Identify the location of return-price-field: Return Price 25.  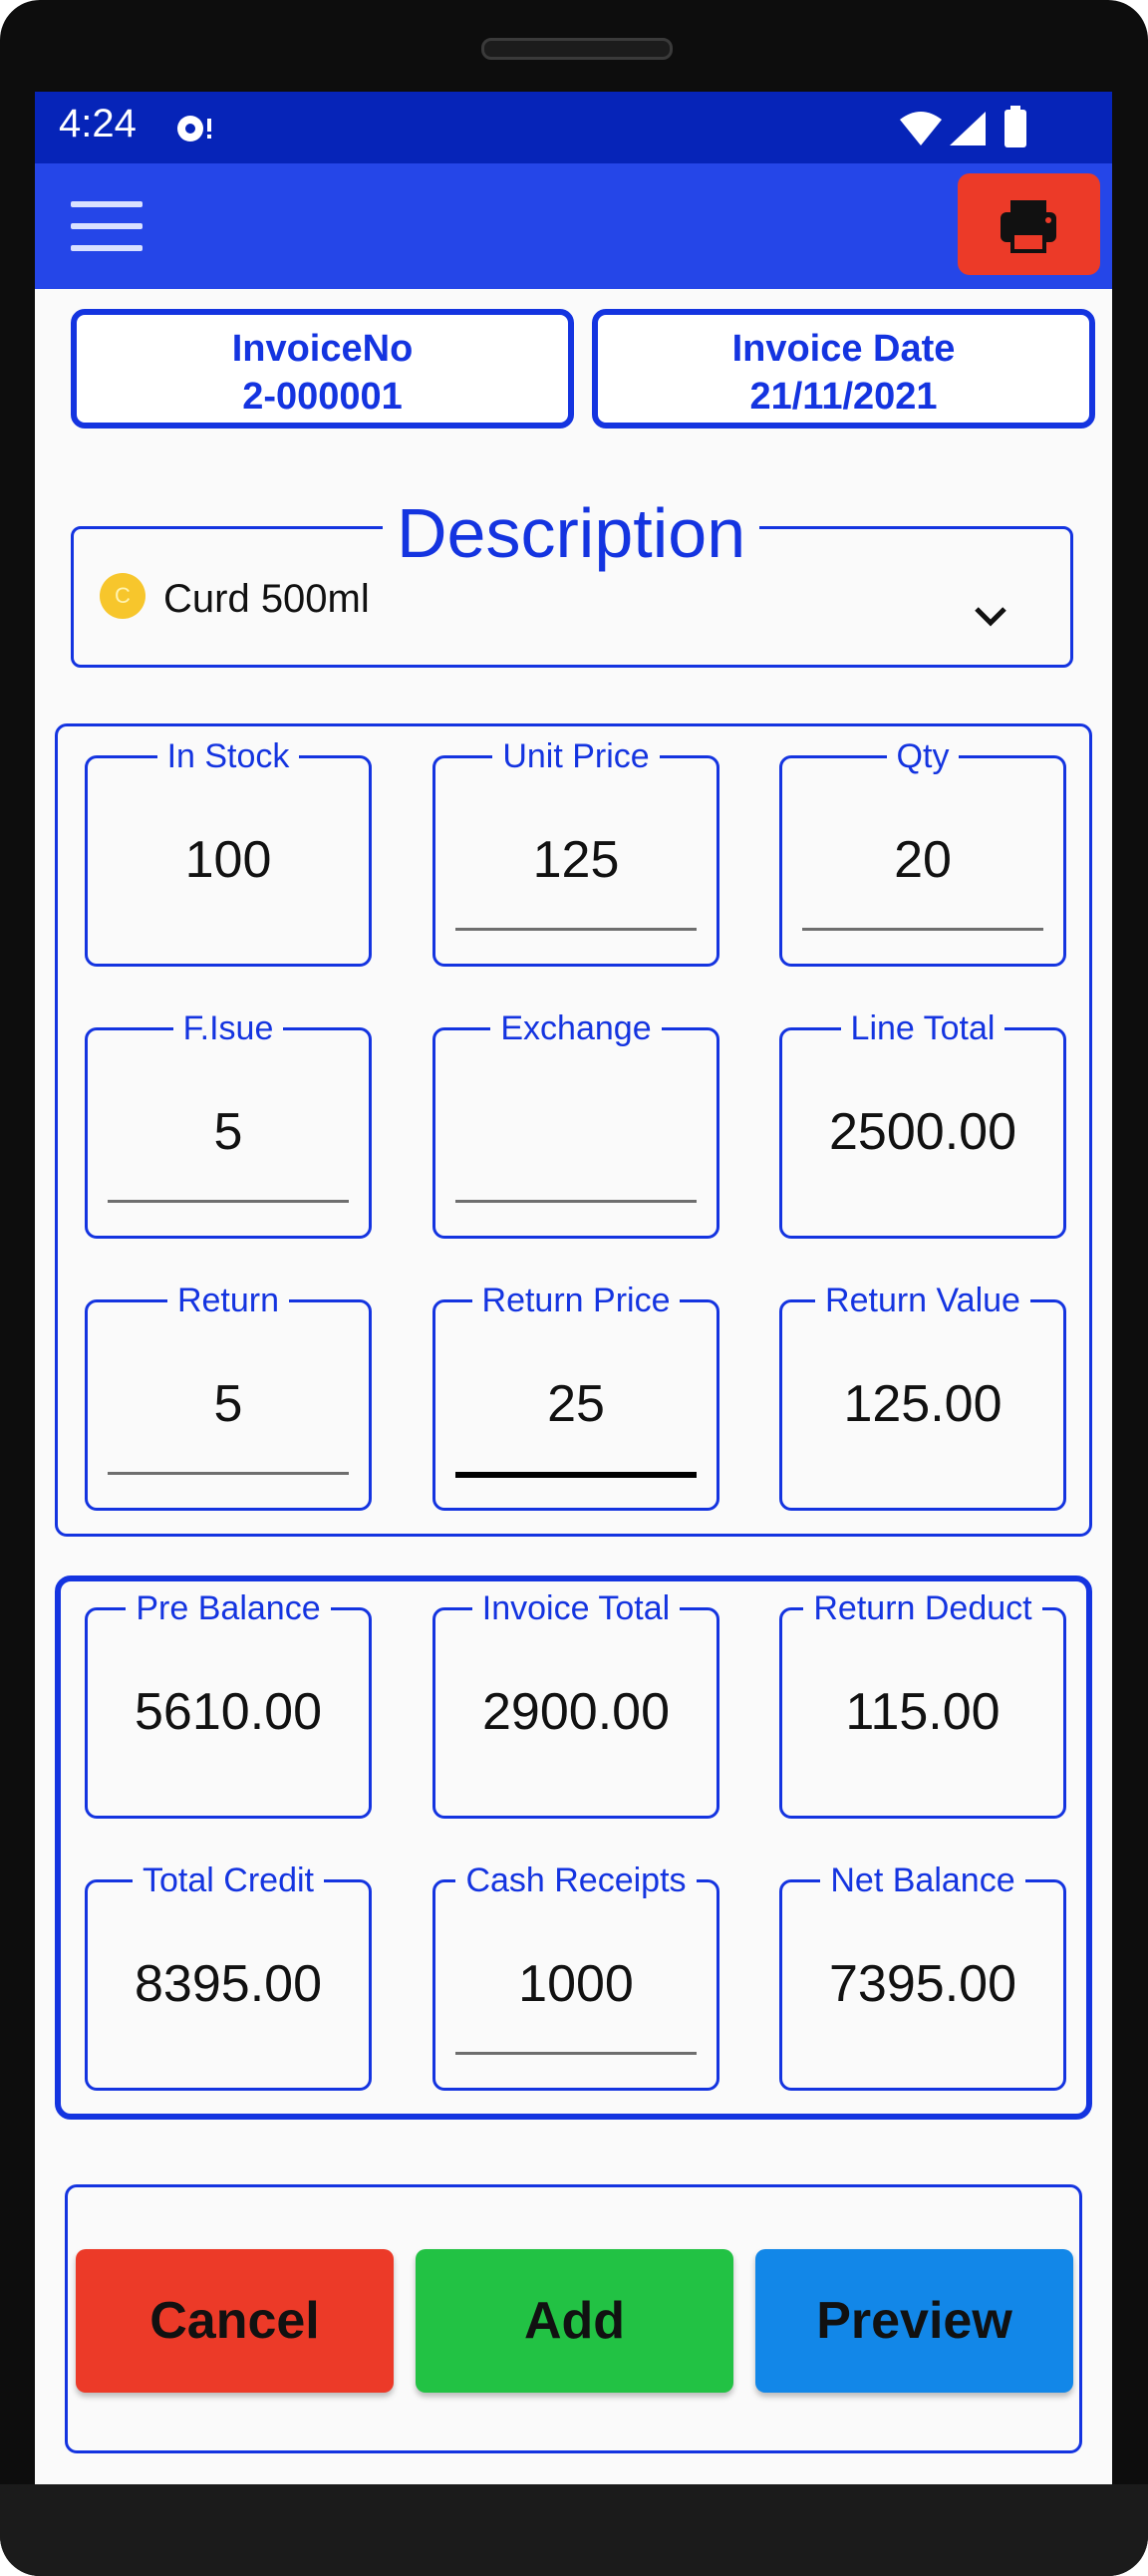
(575, 1396).